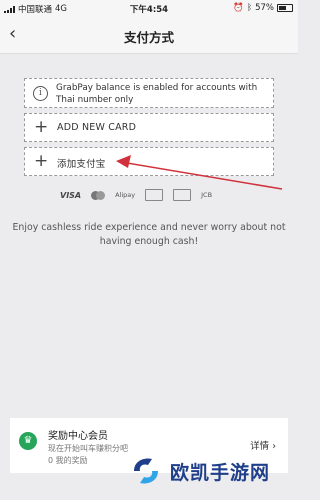 This screenshot has width=320, height=500. I want to click on reward-points: 0 我的奖励, so click(68, 460).